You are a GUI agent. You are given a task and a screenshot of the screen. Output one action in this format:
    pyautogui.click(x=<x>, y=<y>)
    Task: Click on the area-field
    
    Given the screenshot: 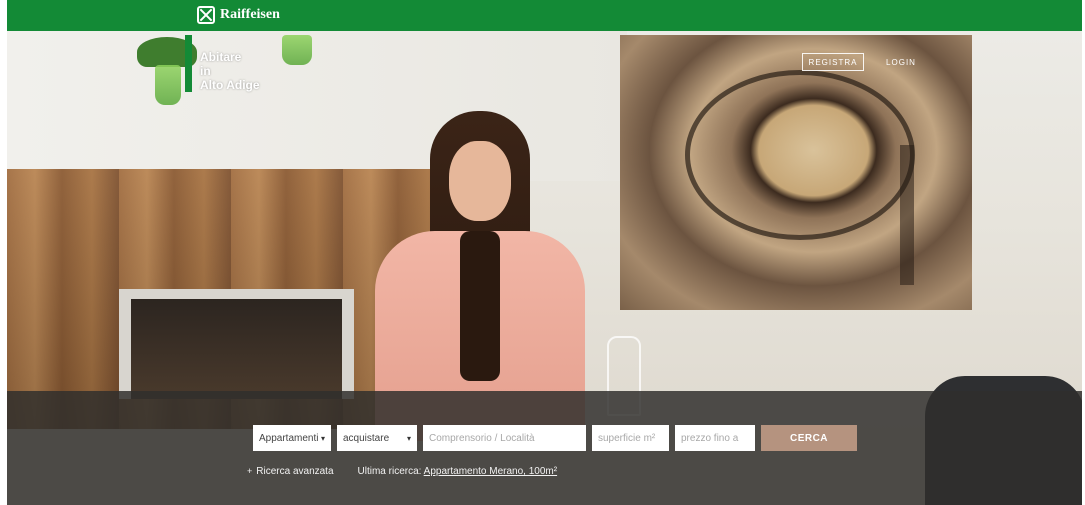 What is the action you would take?
    pyautogui.click(x=630, y=438)
    